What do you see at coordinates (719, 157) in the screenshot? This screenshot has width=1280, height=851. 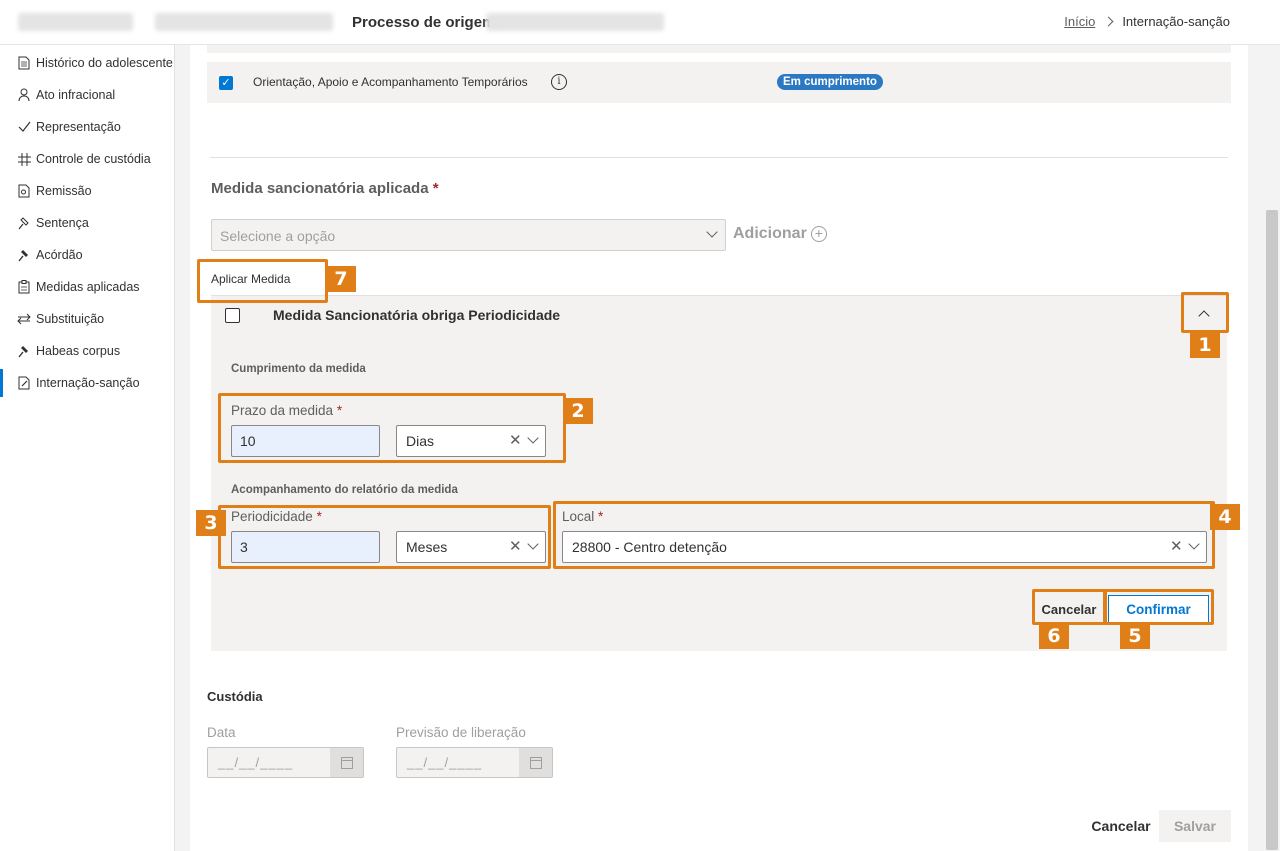 I see `divider` at bounding box center [719, 157].